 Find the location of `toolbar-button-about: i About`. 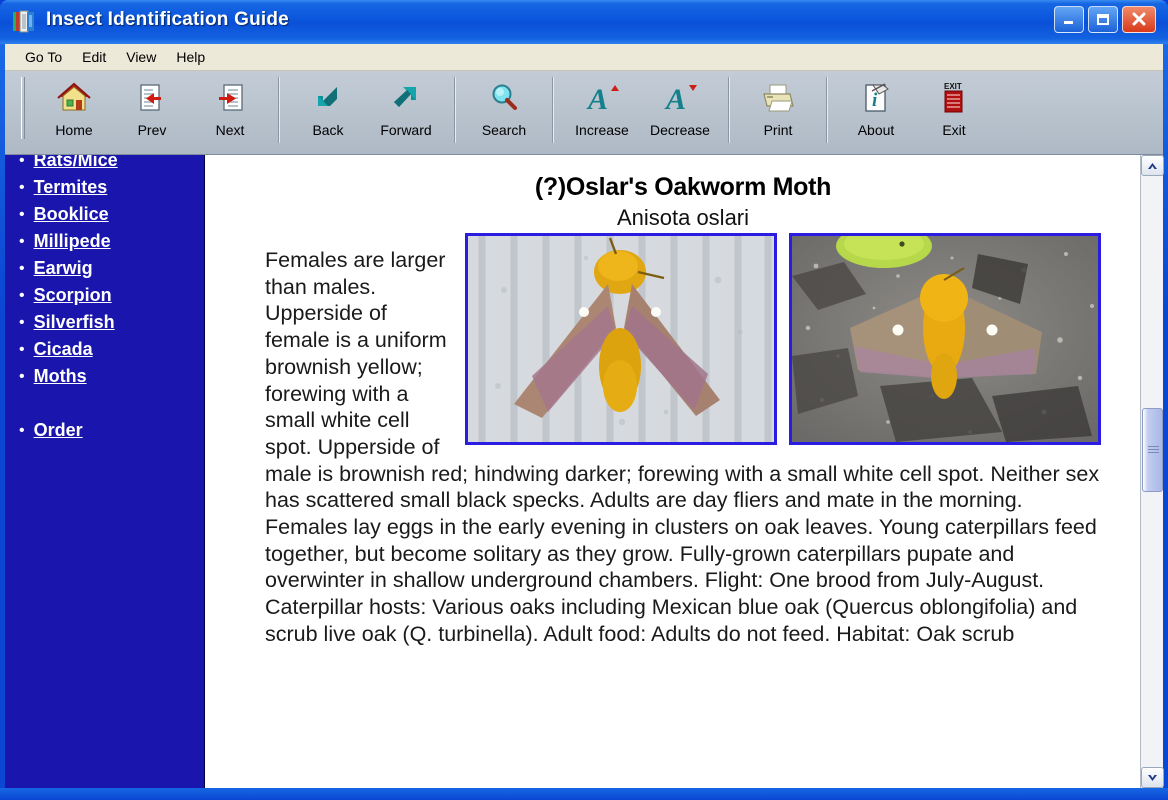

toolbar-button-about: i About is located at coordinates (876, 108).